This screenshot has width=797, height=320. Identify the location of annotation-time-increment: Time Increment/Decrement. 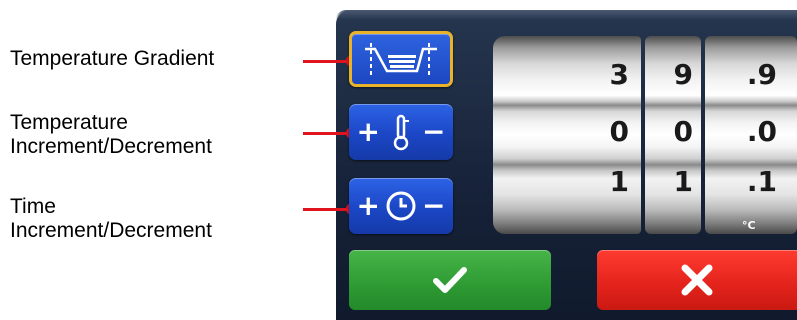
(111, 219).